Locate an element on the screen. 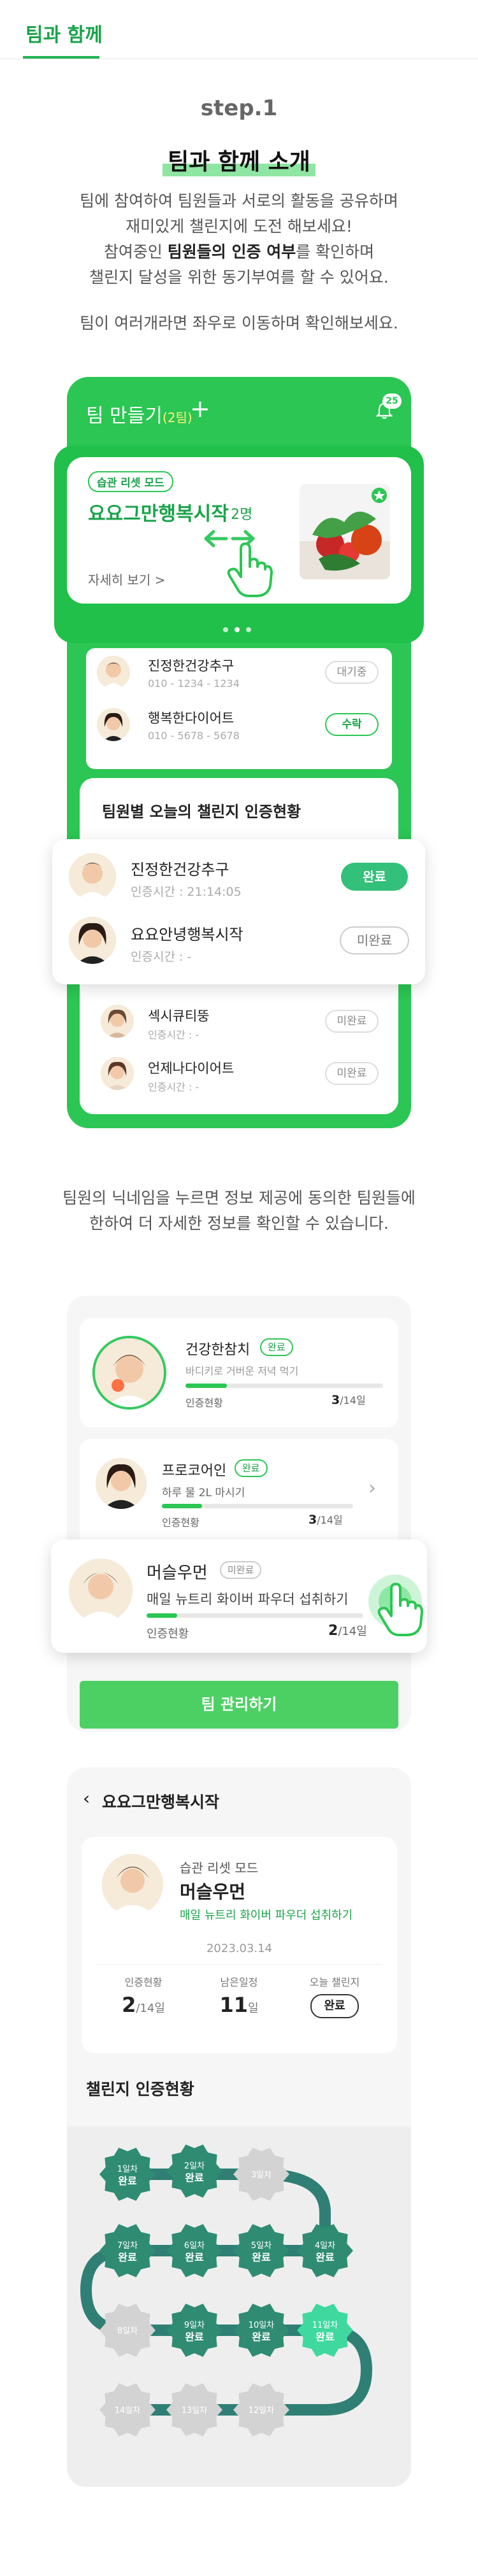 The width and height of the screenshot is (478, 2576). accept-button: 수락 is located at coordinates (352, 724).